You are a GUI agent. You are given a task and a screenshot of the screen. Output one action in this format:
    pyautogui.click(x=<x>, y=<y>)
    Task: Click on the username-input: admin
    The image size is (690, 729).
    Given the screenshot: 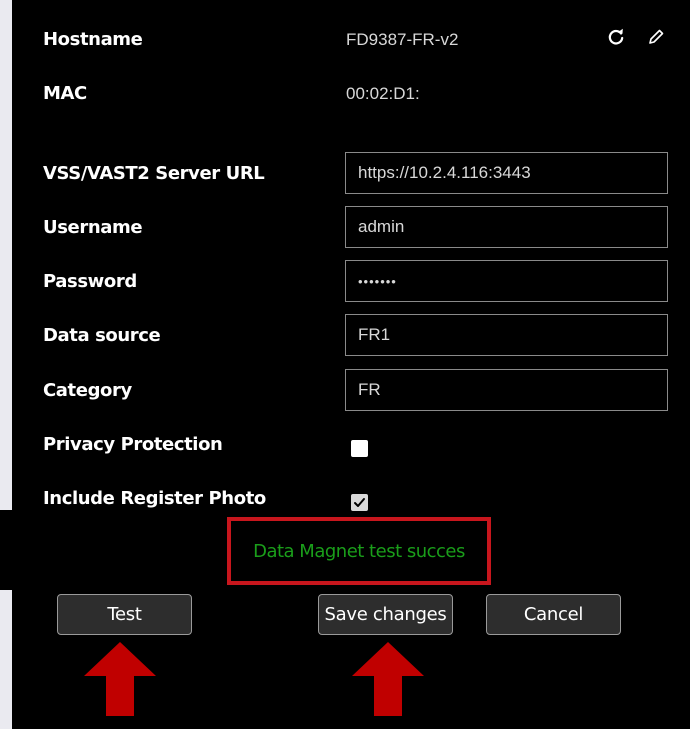 What is the action you would take?
    pyautogui.click(x=506, y=227)
    